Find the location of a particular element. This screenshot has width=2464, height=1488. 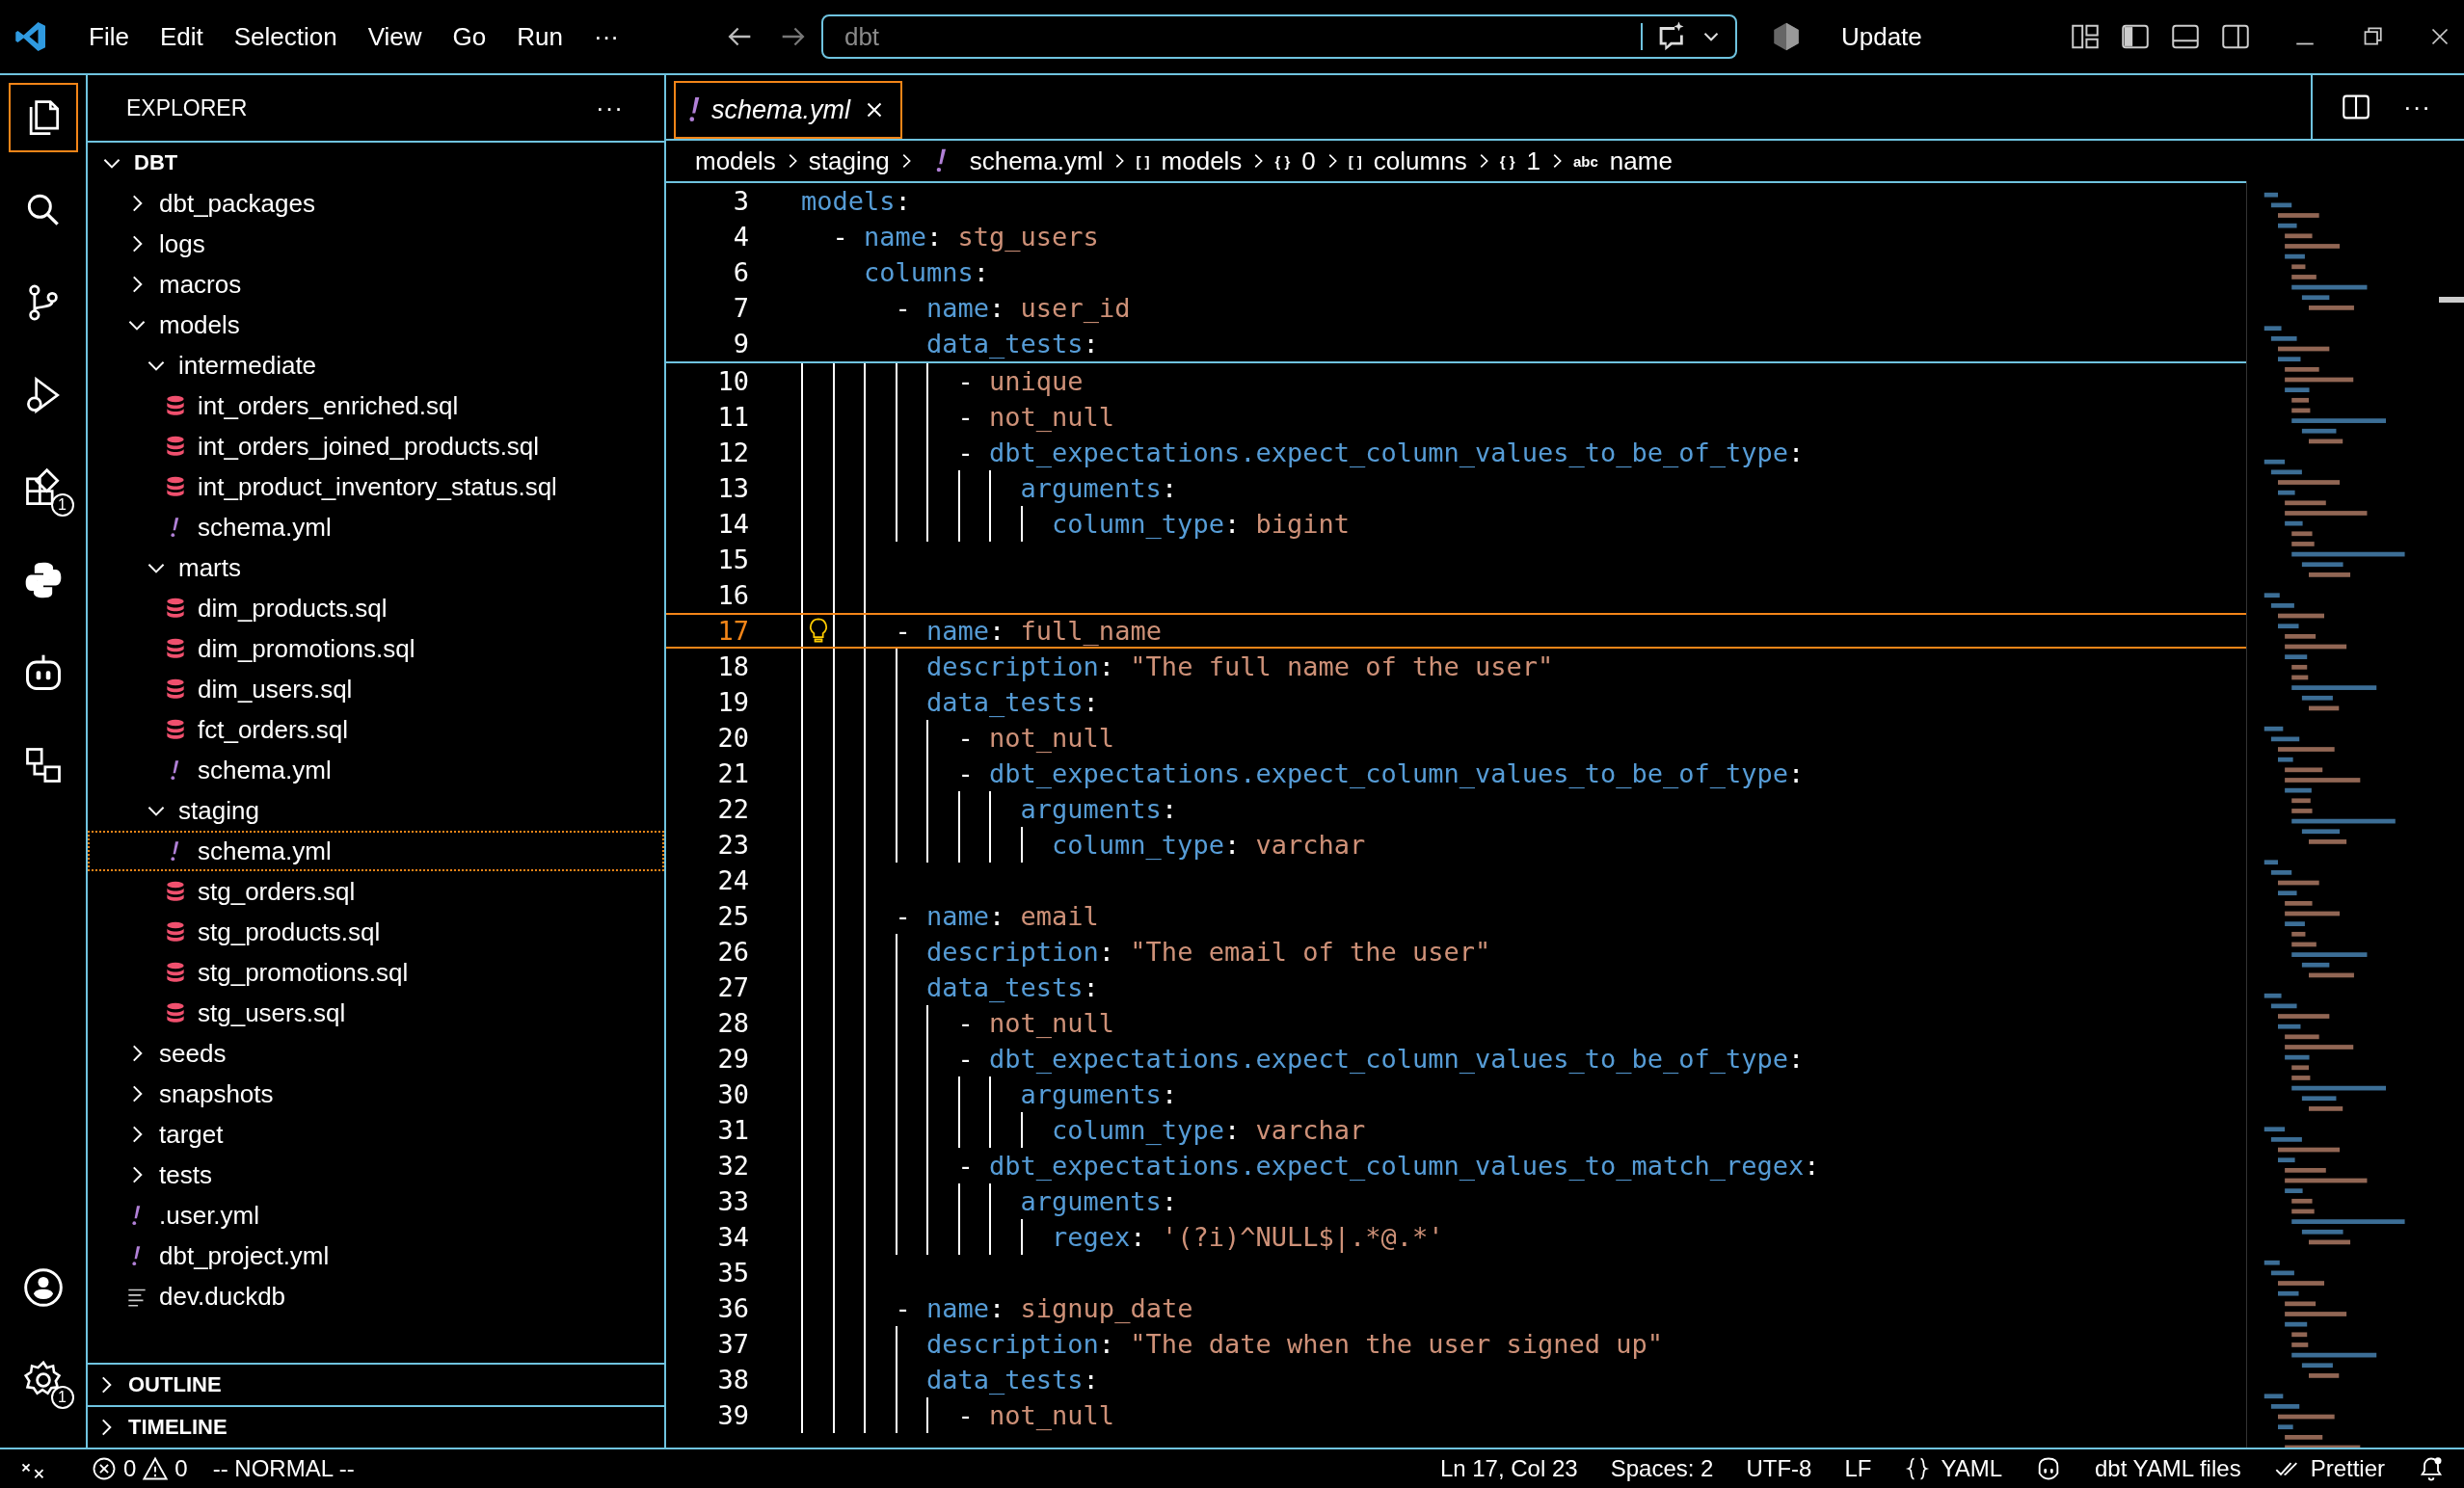

panel-section-header: OUTLINE is located at coordinates (376, 1384).